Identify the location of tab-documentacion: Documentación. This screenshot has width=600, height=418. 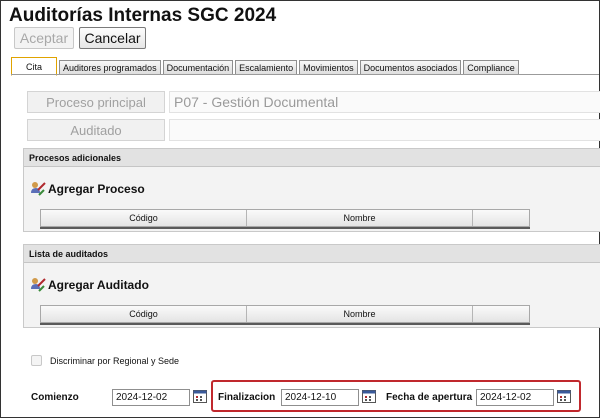
(198, 67).